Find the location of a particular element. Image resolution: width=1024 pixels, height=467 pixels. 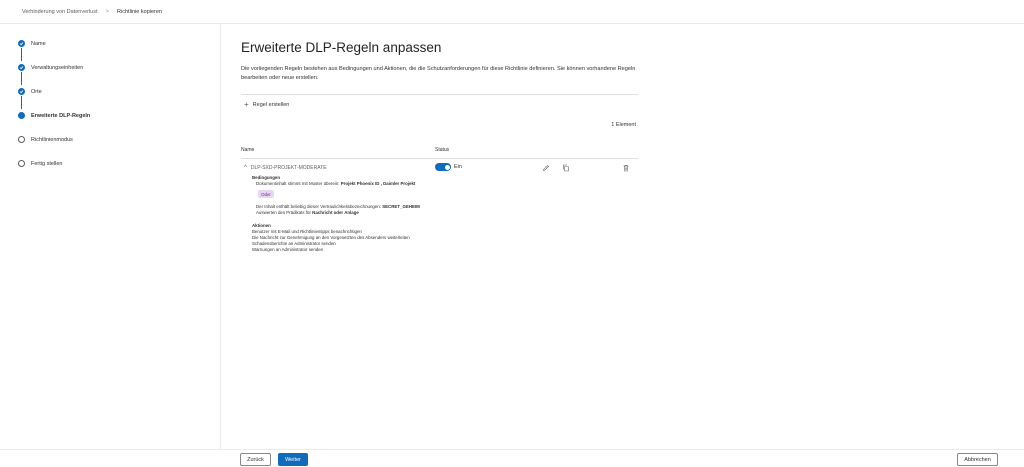

step-richtlinienmodus: Richtlinienmodus is located at coordinates (45, 139).